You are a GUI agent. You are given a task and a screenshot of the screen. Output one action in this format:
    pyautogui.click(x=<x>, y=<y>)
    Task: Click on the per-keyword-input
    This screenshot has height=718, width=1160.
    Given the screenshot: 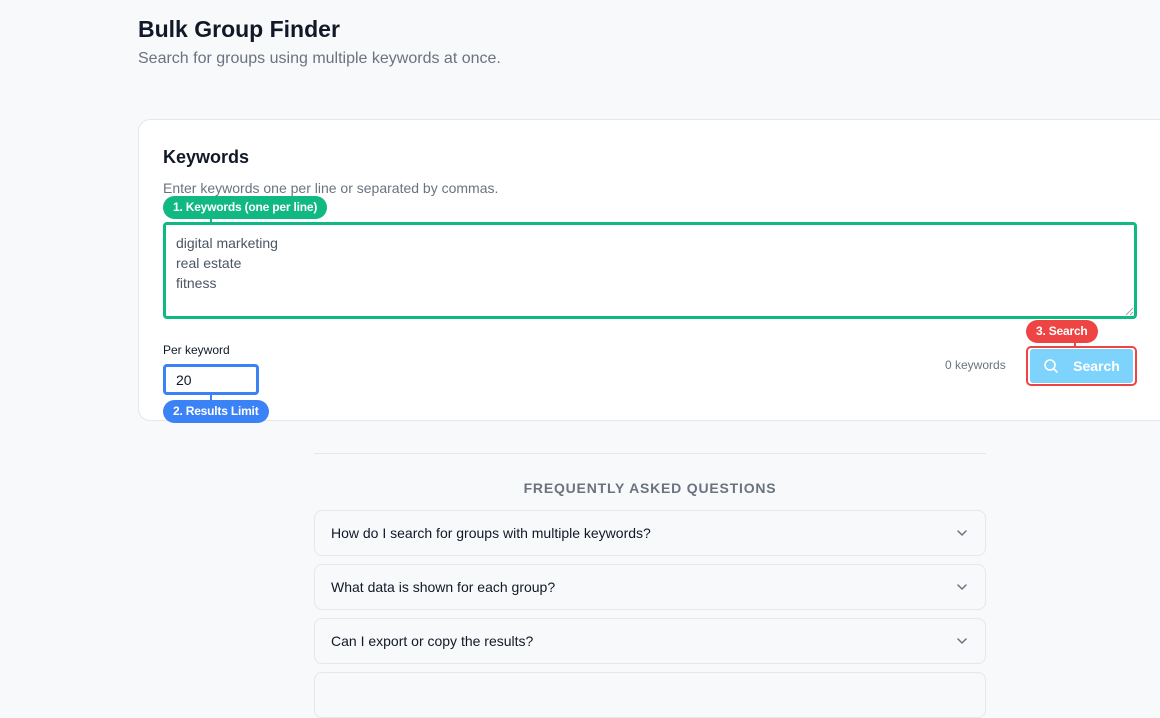 What is the action you would take?
    pyautogui.click(x=211, y=379)
    